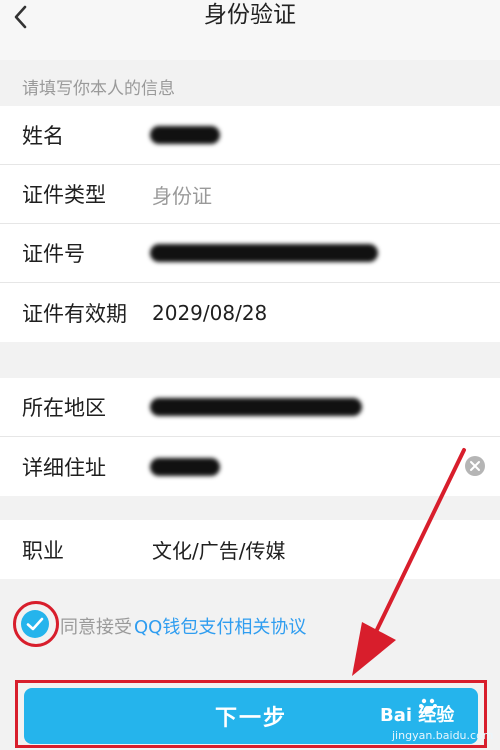 The width and height of the screenshot is (500, 750). Describe the element at coordinates (43, 136) in the screenshot. I see `name-label: 姓名` at that location.